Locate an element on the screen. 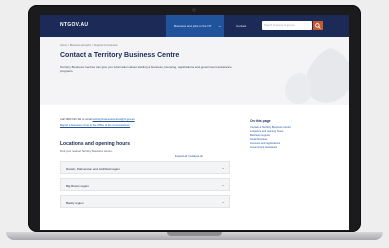  accordion-item: Big Rivers region ⌄ is located at coordinates (145, 184).